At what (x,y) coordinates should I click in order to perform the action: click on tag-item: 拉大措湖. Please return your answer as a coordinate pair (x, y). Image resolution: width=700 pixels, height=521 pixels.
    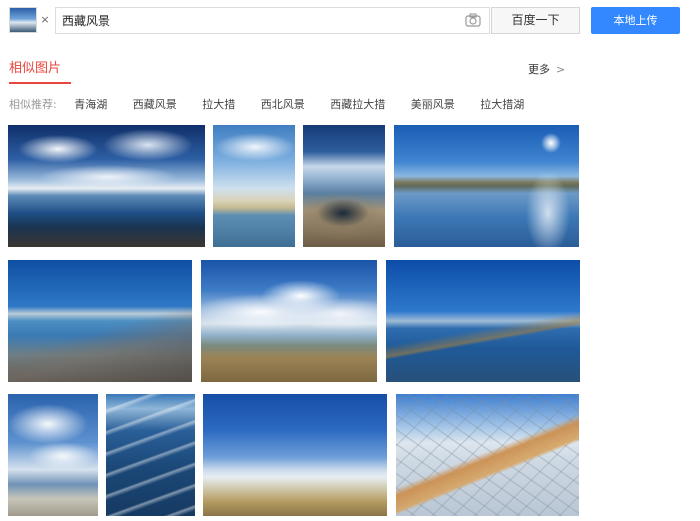
    Looking at the image, I should click on (502, 104).